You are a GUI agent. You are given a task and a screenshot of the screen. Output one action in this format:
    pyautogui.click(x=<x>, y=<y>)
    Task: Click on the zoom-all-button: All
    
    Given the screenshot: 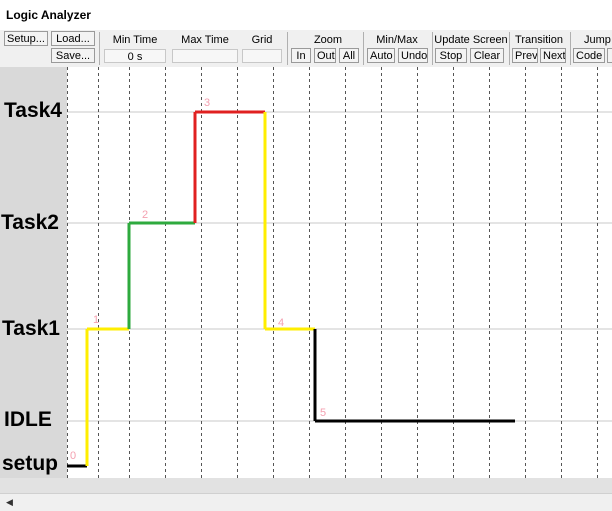 What is the action you would take?
    pyautogui.click(x=349, y=55)
    